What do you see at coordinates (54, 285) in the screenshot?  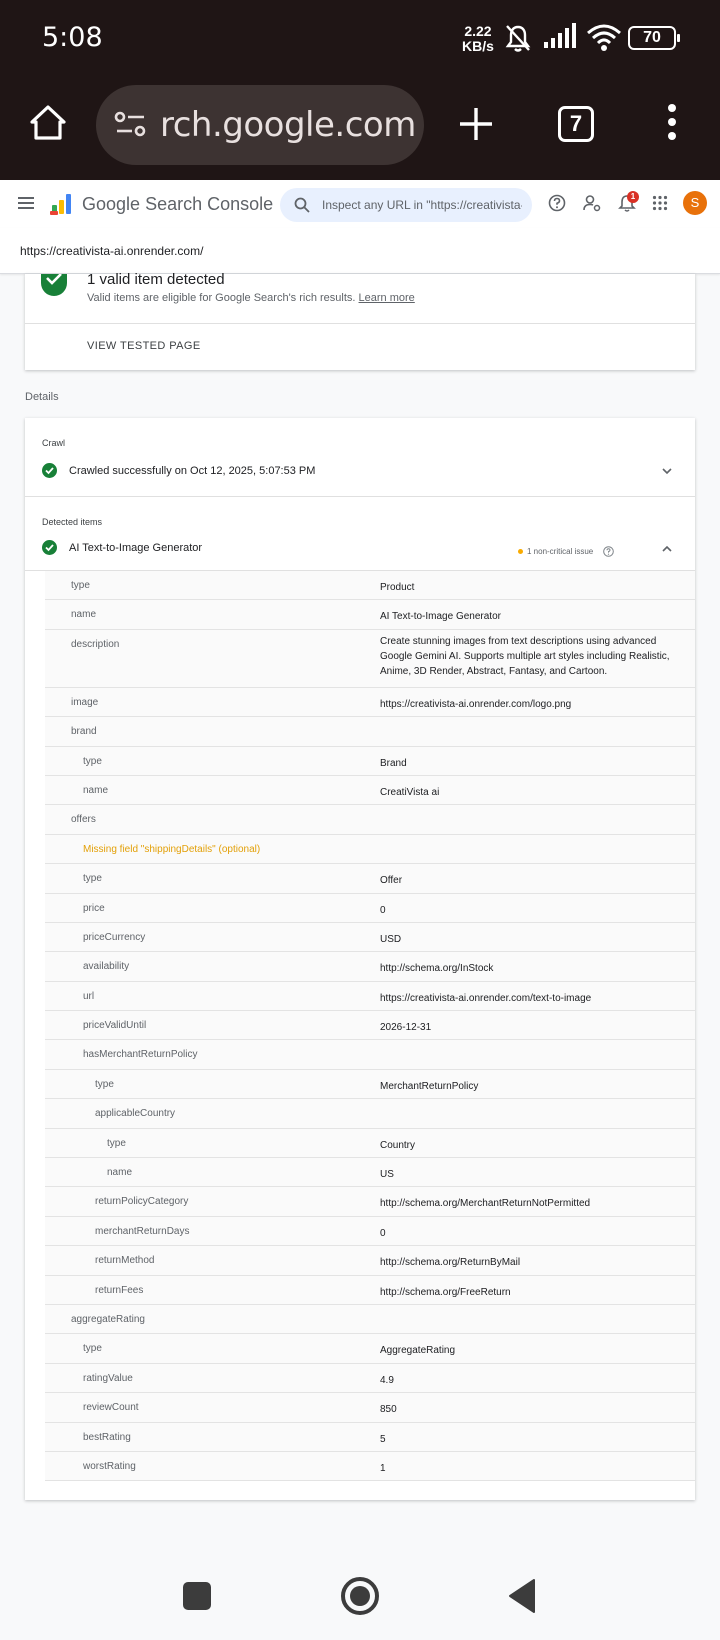 I see `valid-check-icon` at bounding box center [54, 285].